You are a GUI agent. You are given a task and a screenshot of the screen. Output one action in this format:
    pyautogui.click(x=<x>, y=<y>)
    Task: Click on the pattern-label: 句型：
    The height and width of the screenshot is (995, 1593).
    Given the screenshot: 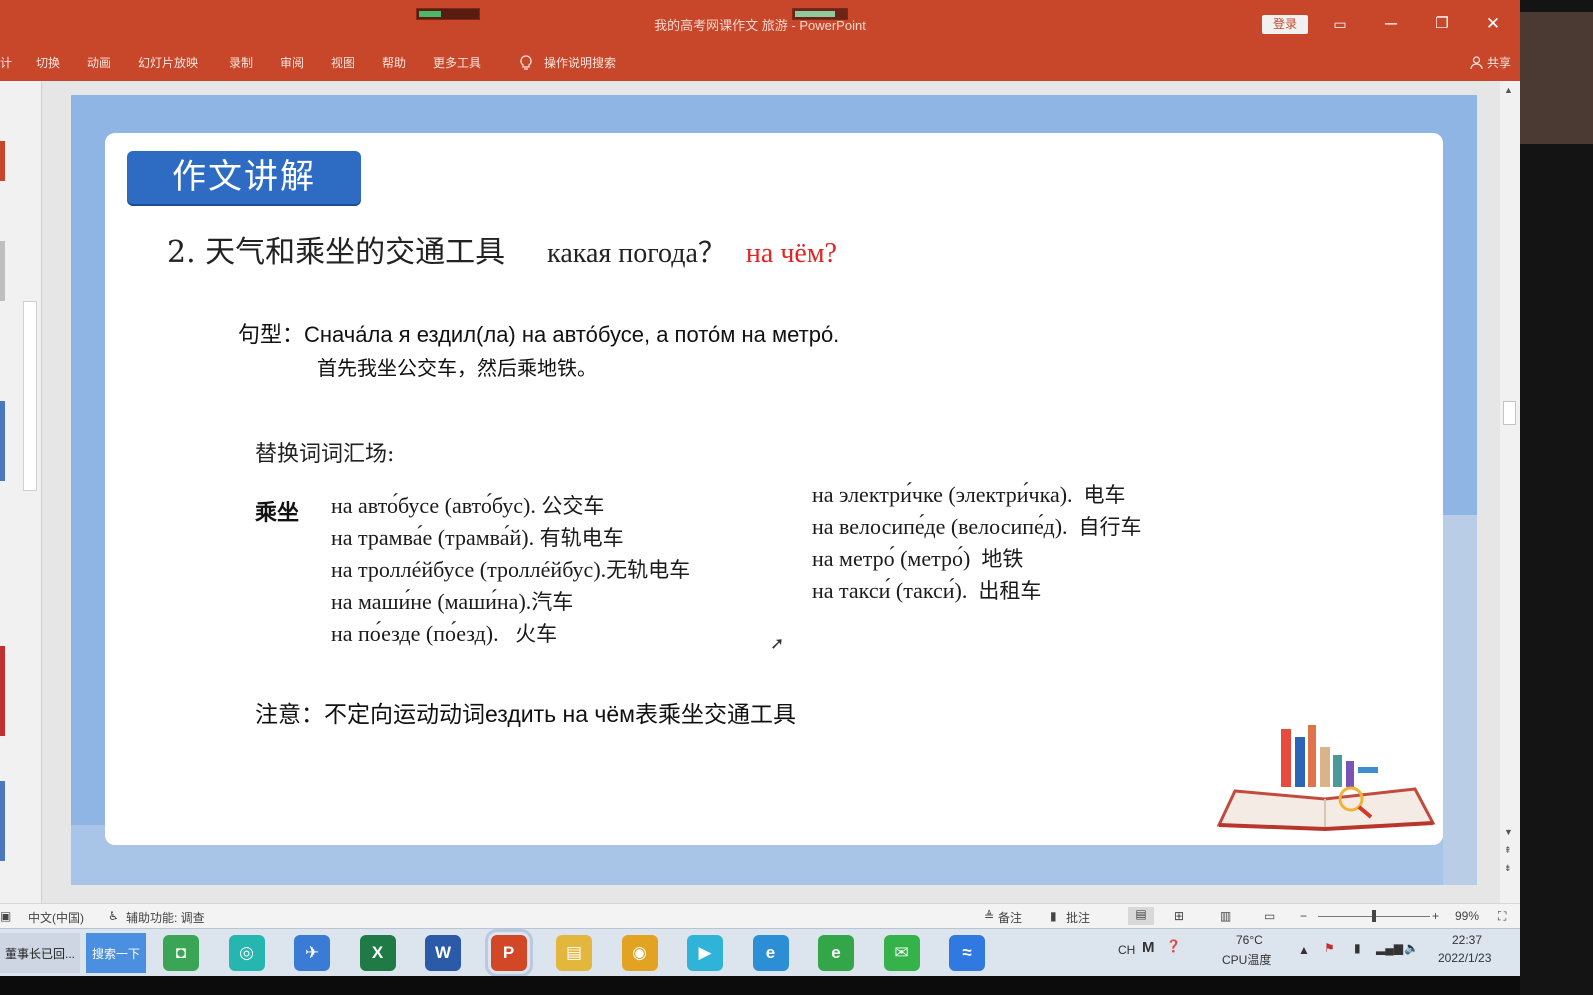 What is the action you would take?
    pyautogui.click(x=271, y=334)
    